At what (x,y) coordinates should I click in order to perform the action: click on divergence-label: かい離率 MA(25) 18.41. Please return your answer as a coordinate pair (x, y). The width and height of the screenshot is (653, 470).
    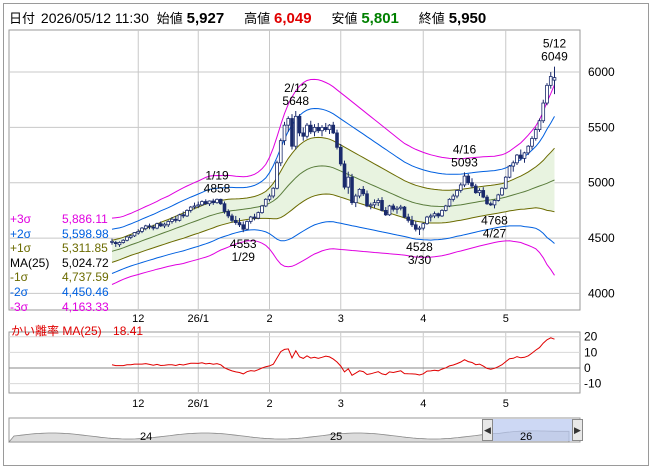
    Looking at the image, I should click on (77, 330).